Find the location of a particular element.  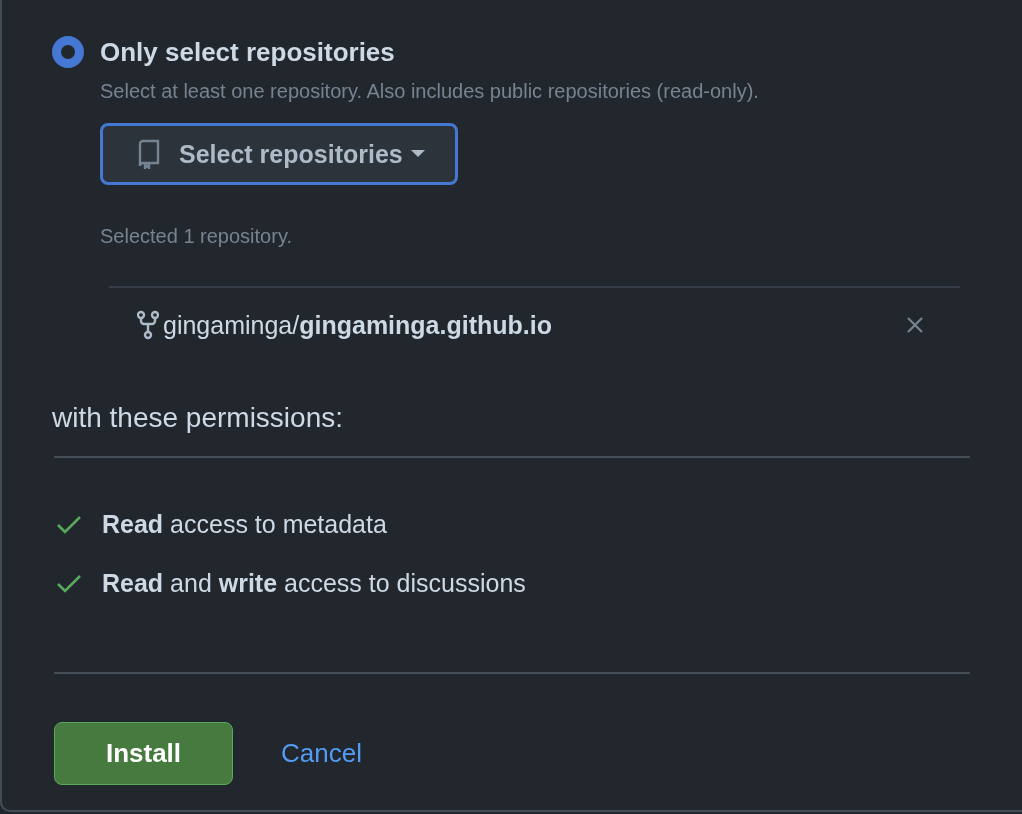

option-description: Select at least one repository. Also includes public repositories (read-only). is located at coordinates (429, 91).